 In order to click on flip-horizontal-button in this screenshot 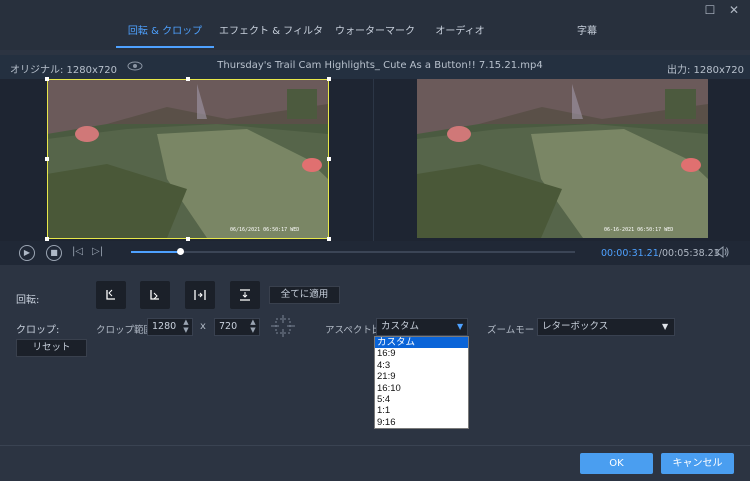, I will do `click(200, 295)`.